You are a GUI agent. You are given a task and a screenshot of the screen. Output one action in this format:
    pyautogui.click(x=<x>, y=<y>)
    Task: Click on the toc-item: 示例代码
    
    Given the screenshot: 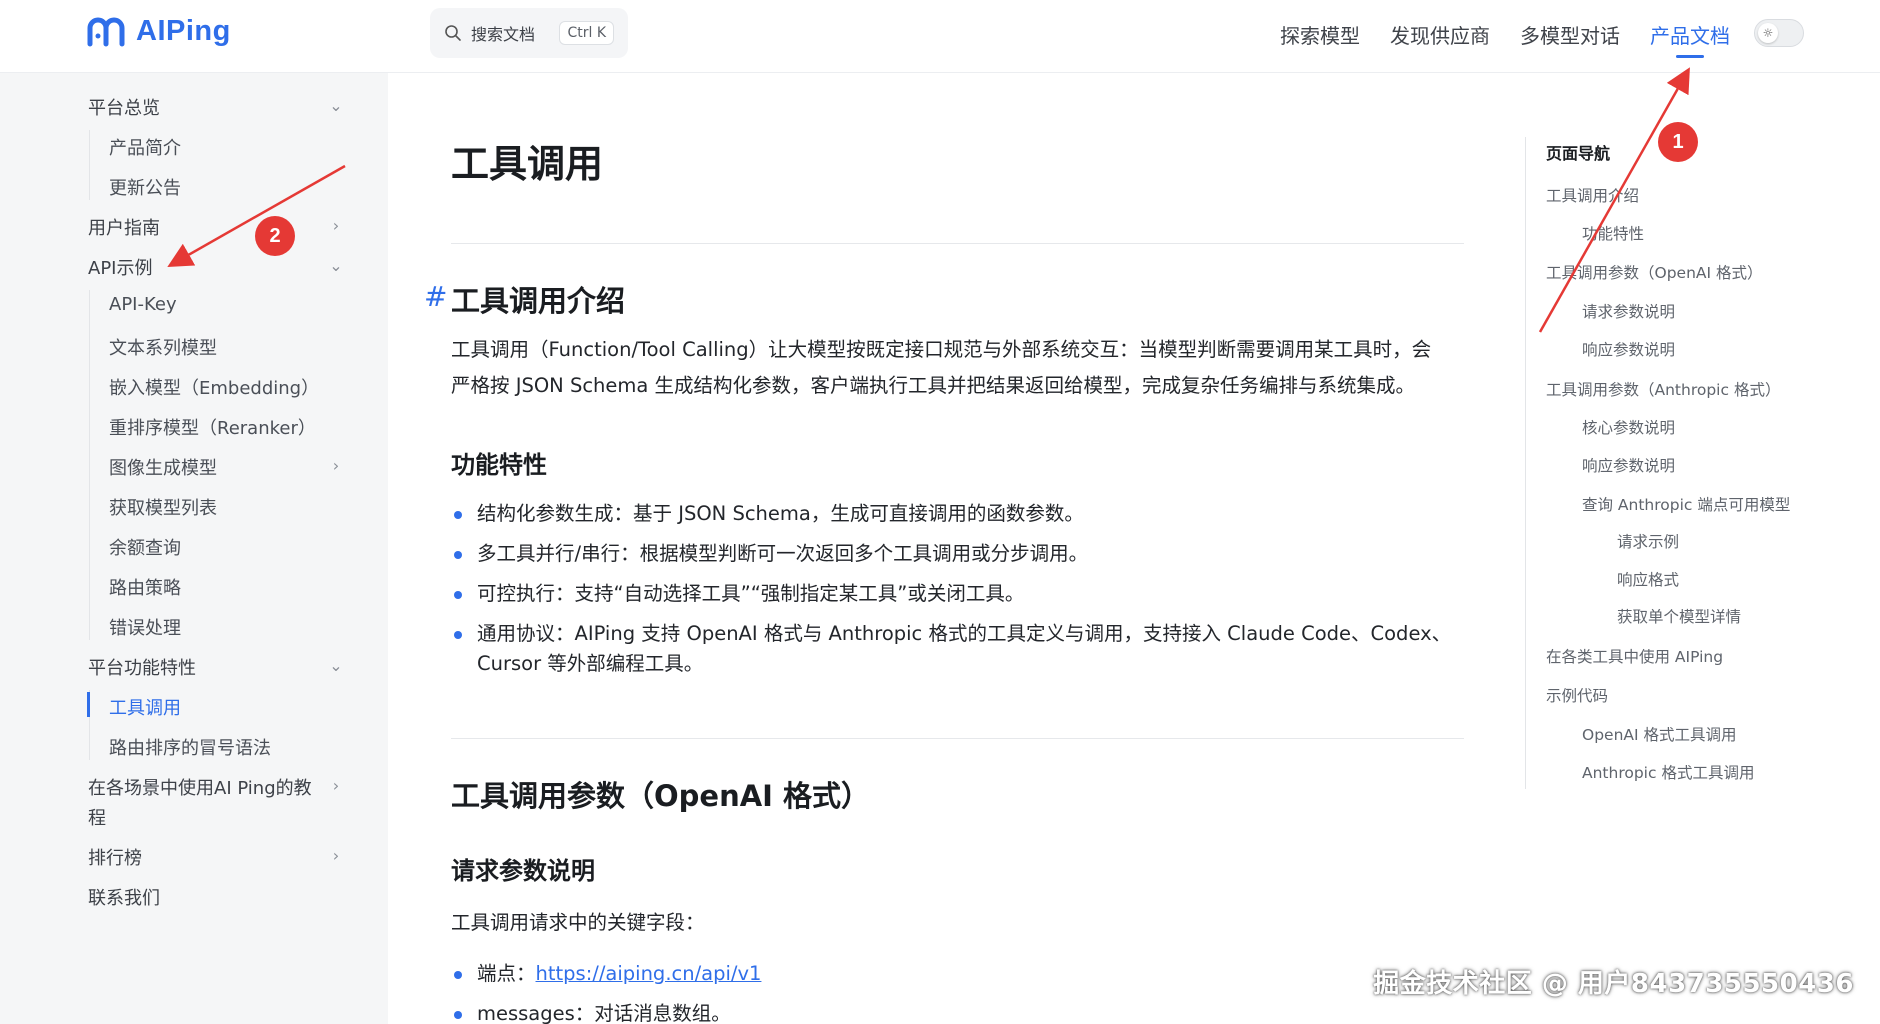 What is the action you would take?
    pyautogui.click(x=1577, y=695)
    